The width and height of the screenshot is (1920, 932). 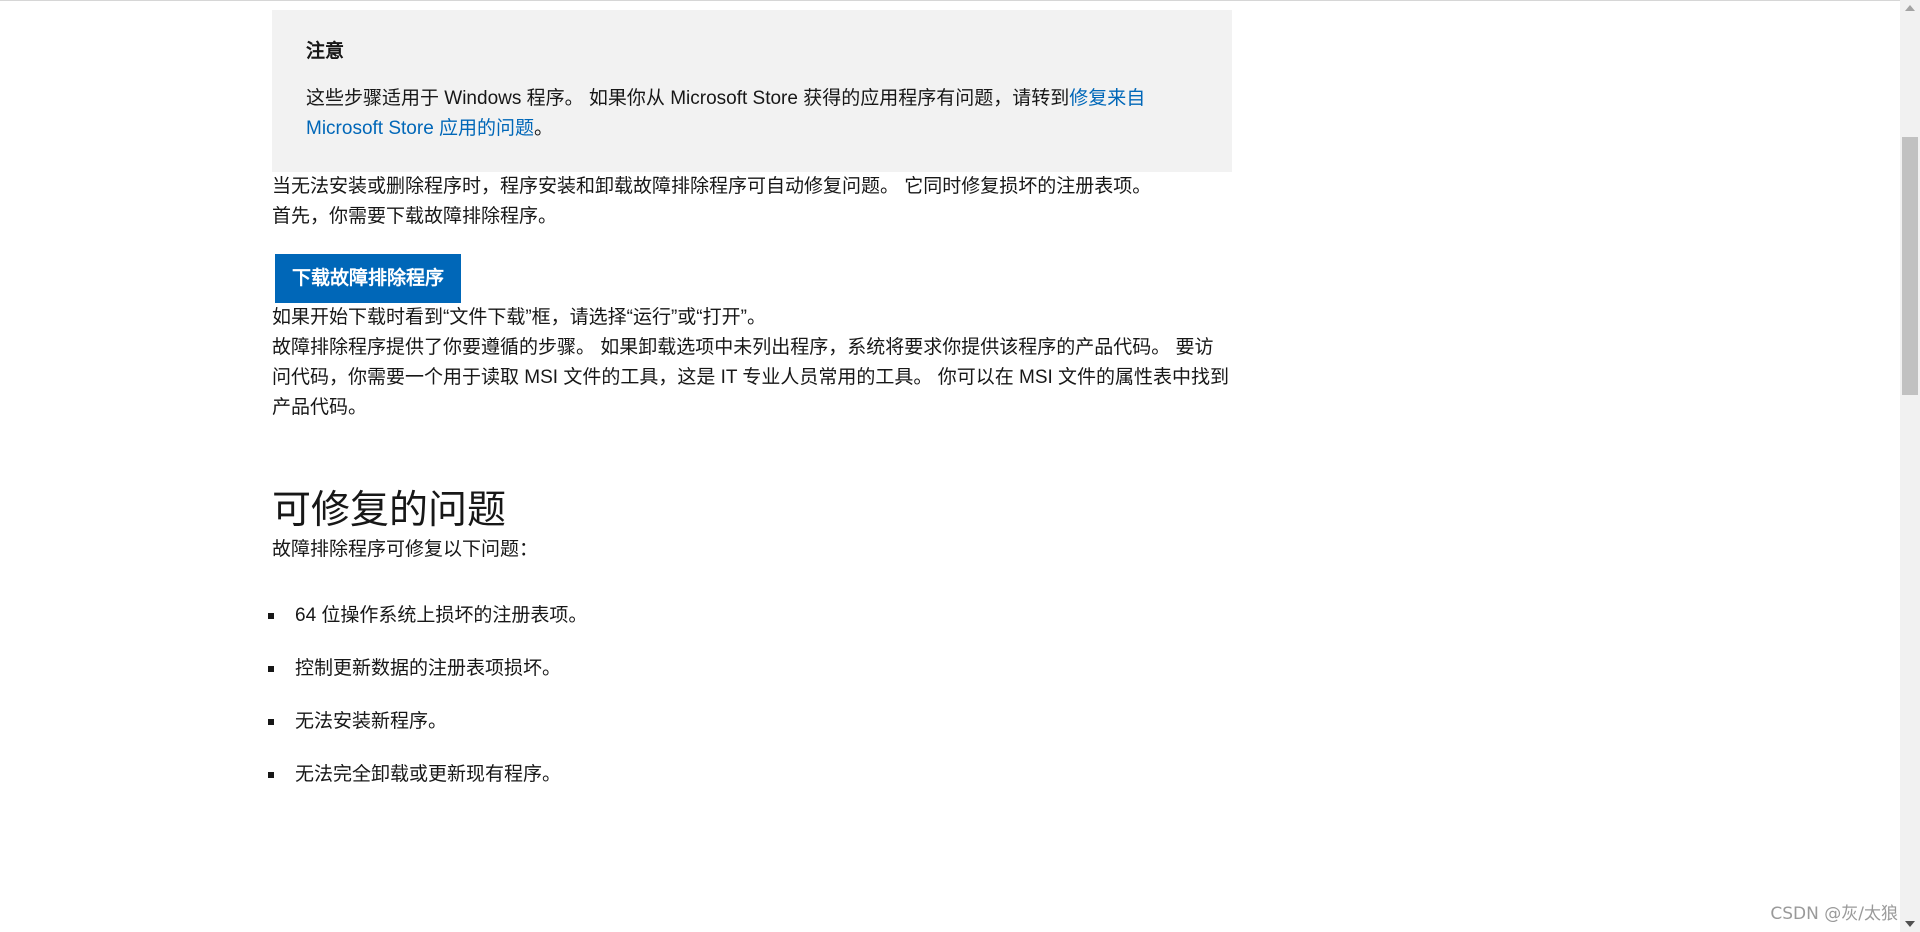 I want to click on list-item-text: 64 位操作系统上损坏的注册表项。, so click(x=441, y=615).